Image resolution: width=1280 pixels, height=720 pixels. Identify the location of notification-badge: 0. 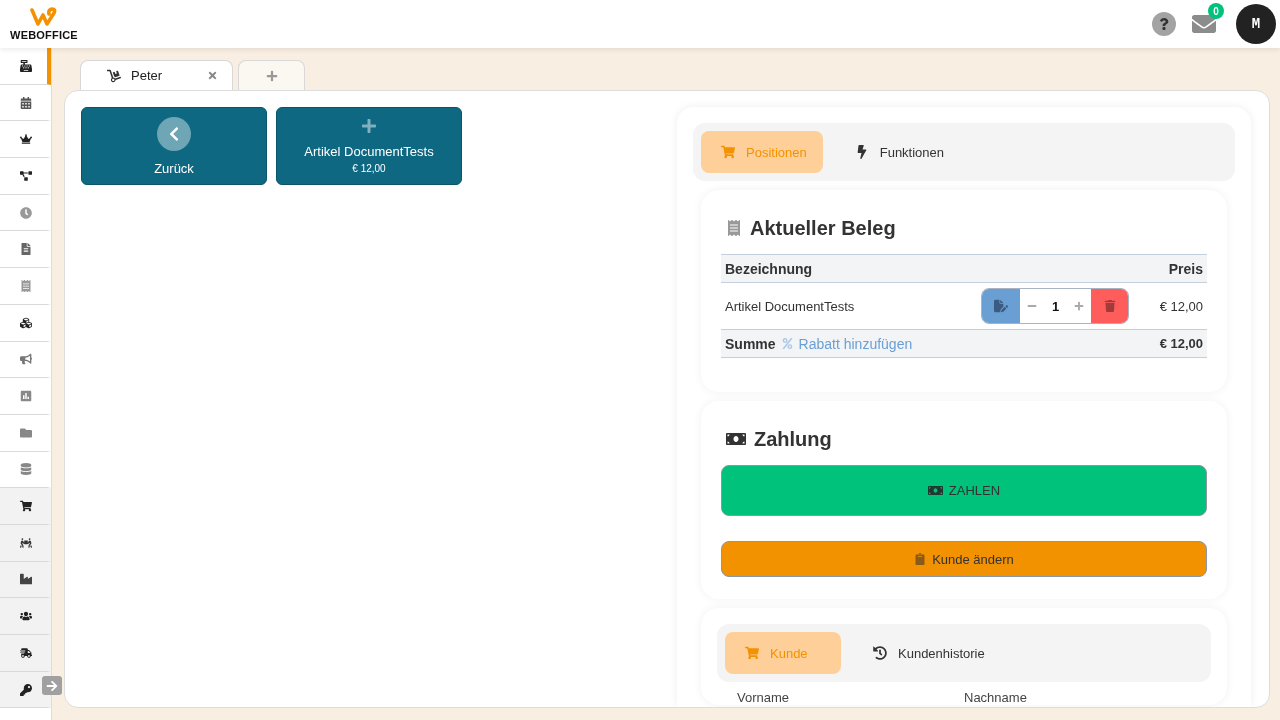
(1216, 11).